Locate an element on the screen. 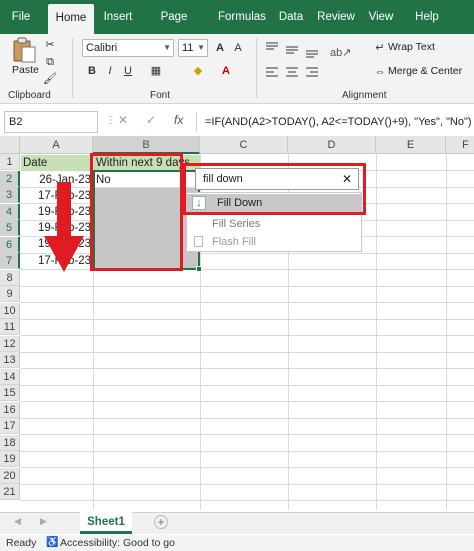  row-header-21: 21 is located at coordinates (10, 492).